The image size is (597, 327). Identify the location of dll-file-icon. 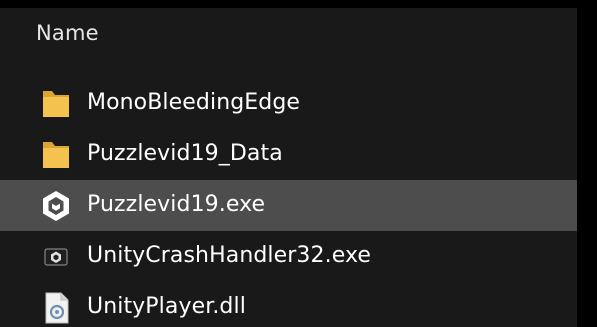
(56, 308).